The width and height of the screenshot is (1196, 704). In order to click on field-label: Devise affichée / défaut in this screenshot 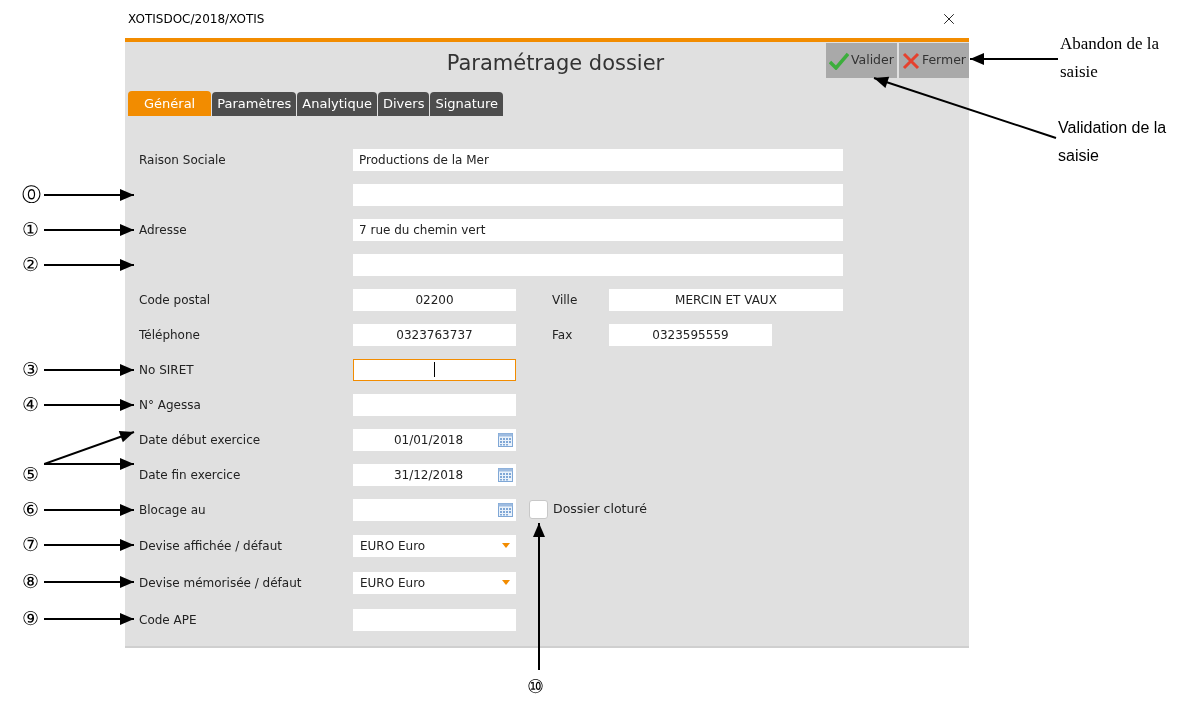, I will do `click(210, 545)`.